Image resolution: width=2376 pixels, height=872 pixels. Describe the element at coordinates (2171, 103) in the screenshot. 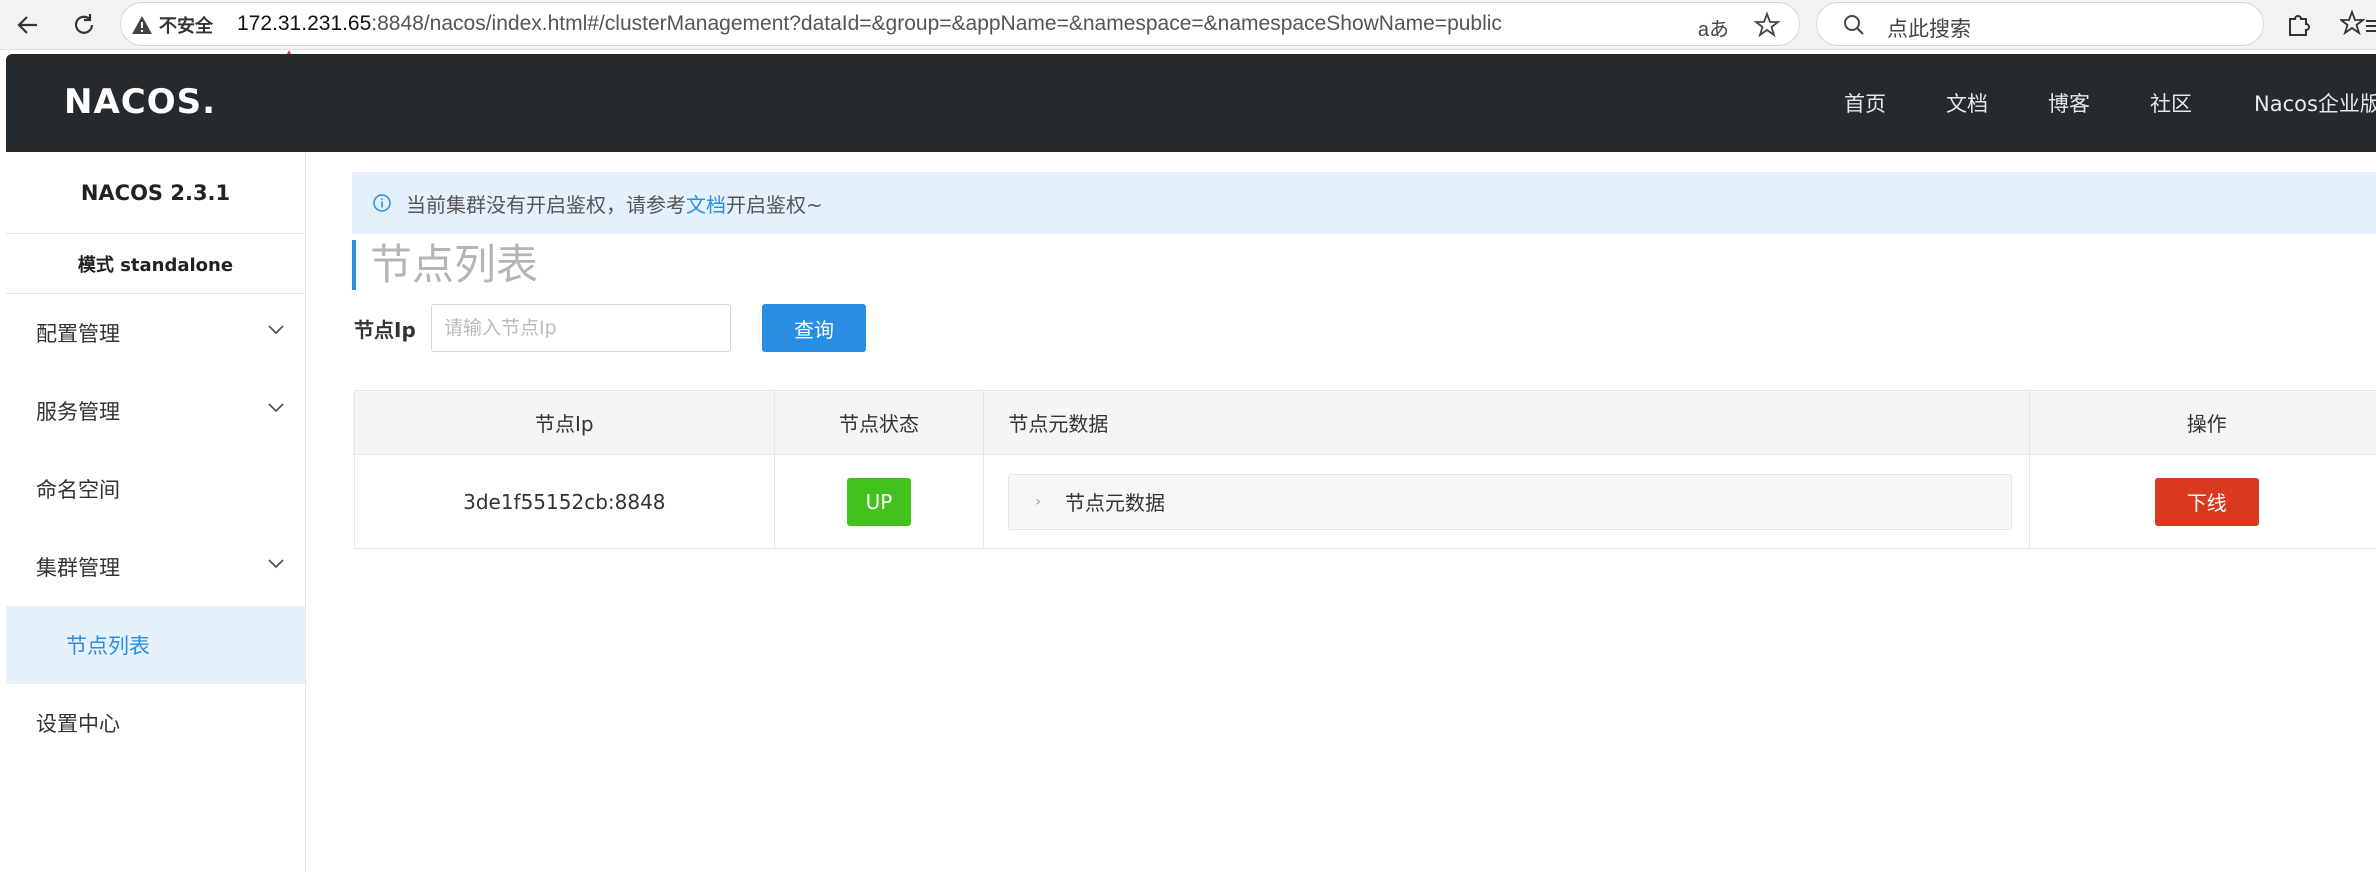

I see `nav-community: 社区` at that location.